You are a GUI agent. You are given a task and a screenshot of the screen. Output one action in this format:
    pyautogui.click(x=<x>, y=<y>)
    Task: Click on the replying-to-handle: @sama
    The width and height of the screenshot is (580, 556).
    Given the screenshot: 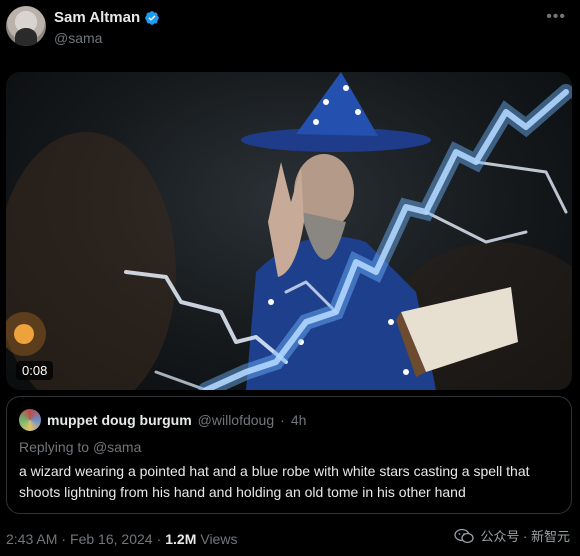 What is the action you would take?
    pyautogui.click(x=117, y=447)
    